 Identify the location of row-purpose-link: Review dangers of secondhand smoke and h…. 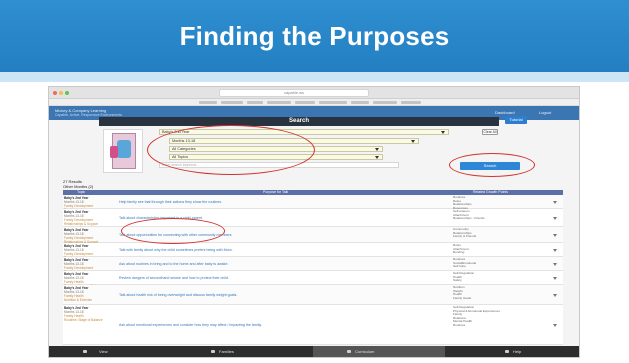
(174, 278).